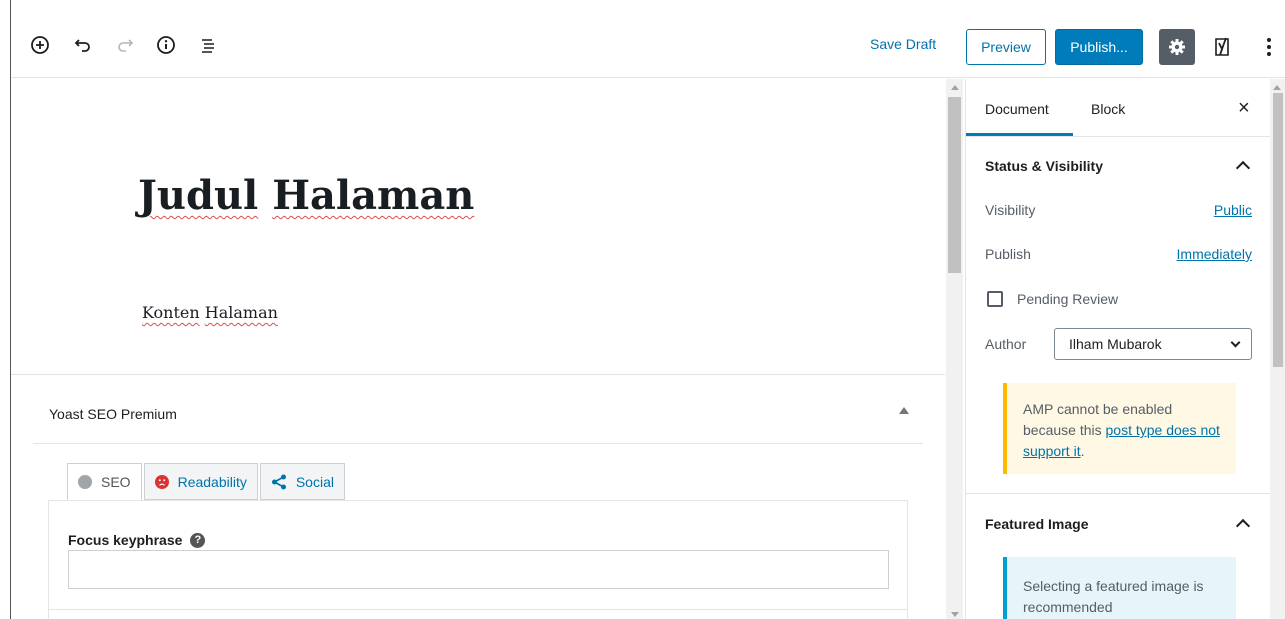 The height and width of the screenshot is (619, 1285). What do you see at coordinates (1036, 524) in the screenshot?
I see `featured-image-title: Featured Image` at bounding box center [1036, 524].